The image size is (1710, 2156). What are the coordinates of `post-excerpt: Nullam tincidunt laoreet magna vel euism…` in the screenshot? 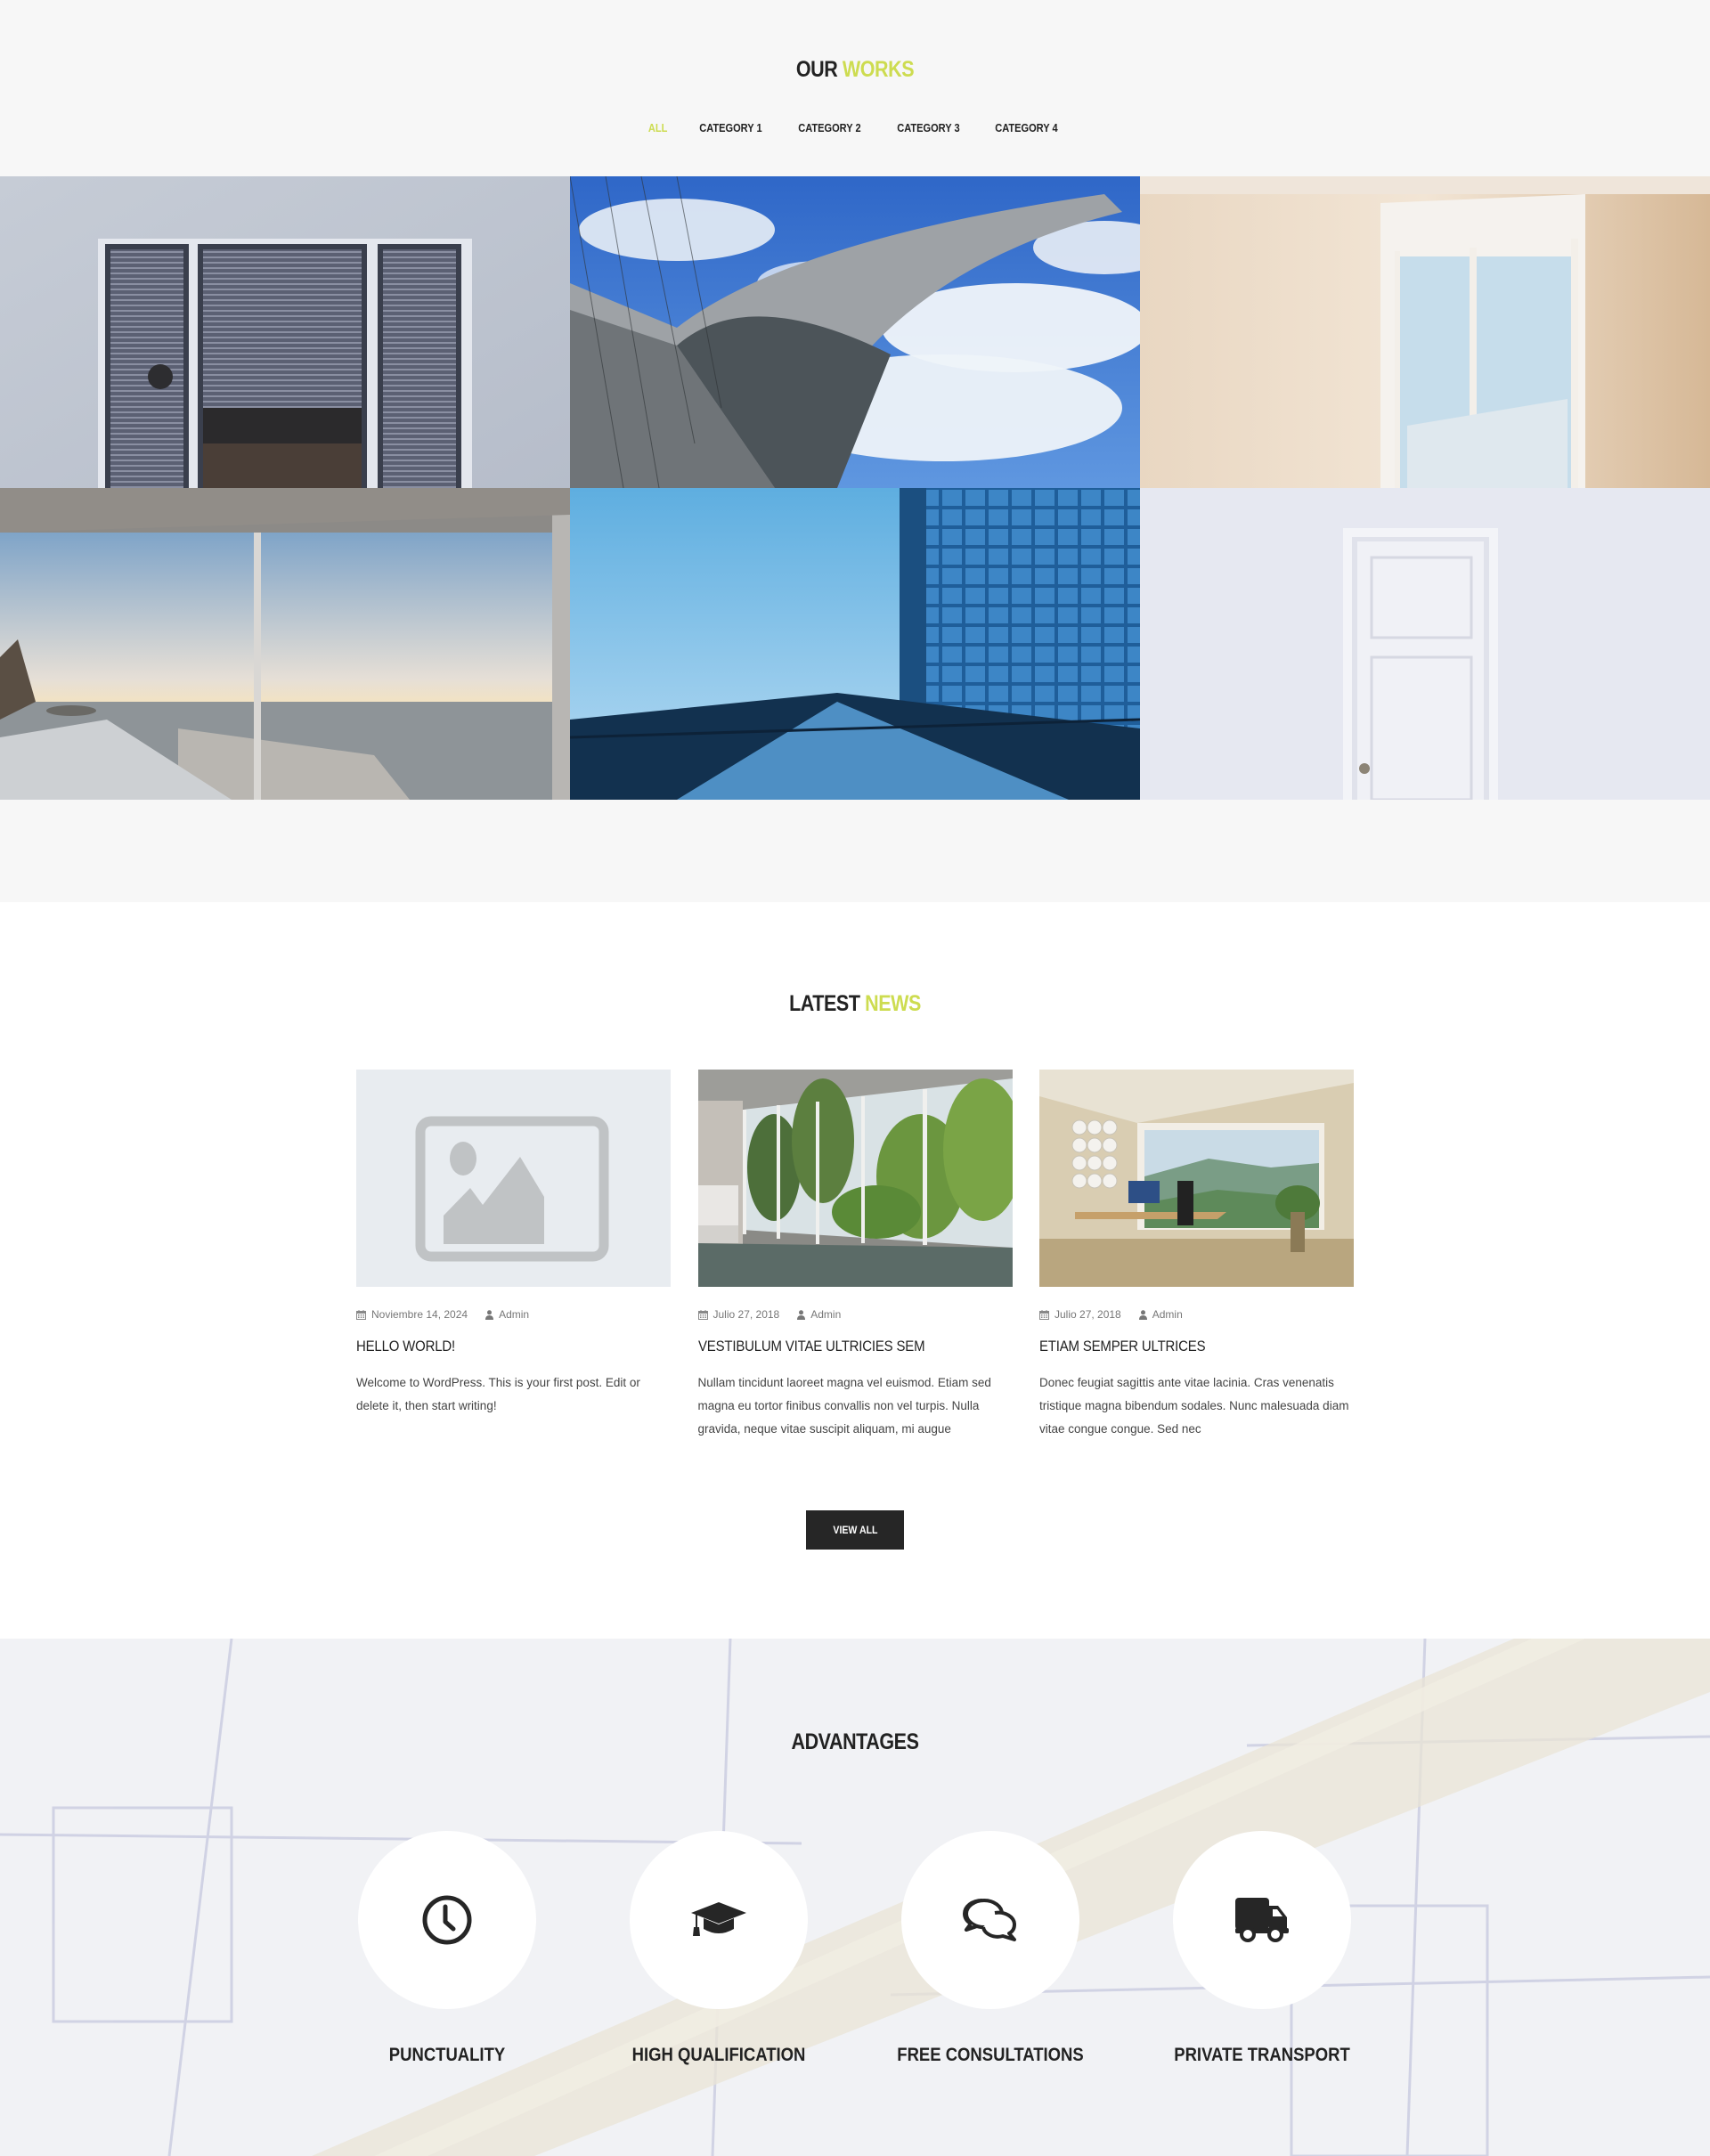 It's located at (844, 1406).